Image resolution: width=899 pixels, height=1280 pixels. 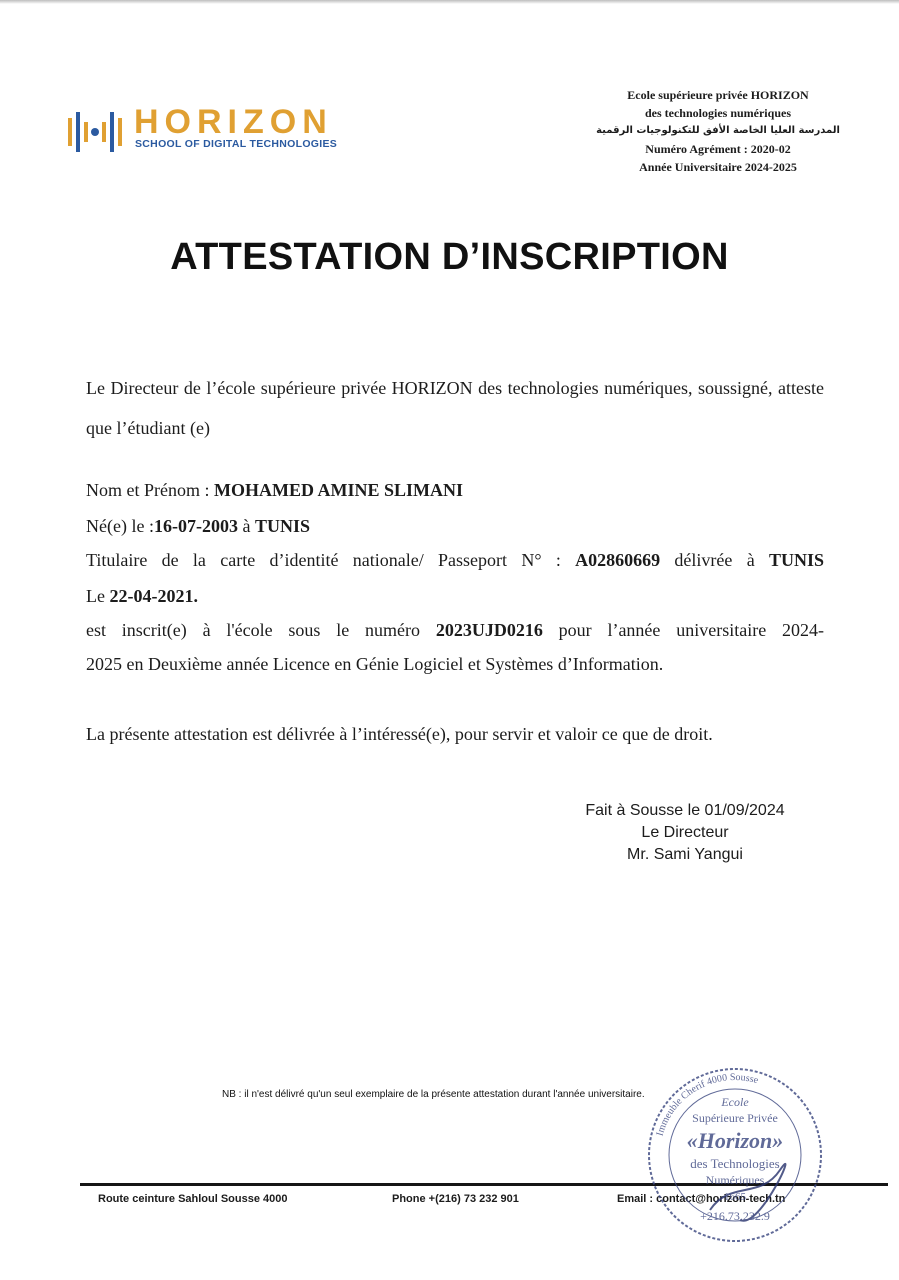 What do you see at coordinates (685, 810) in the screenshot?
I see `place-date: Fait à Sousse le 01/09/2024` at bounding box center [685, 810].